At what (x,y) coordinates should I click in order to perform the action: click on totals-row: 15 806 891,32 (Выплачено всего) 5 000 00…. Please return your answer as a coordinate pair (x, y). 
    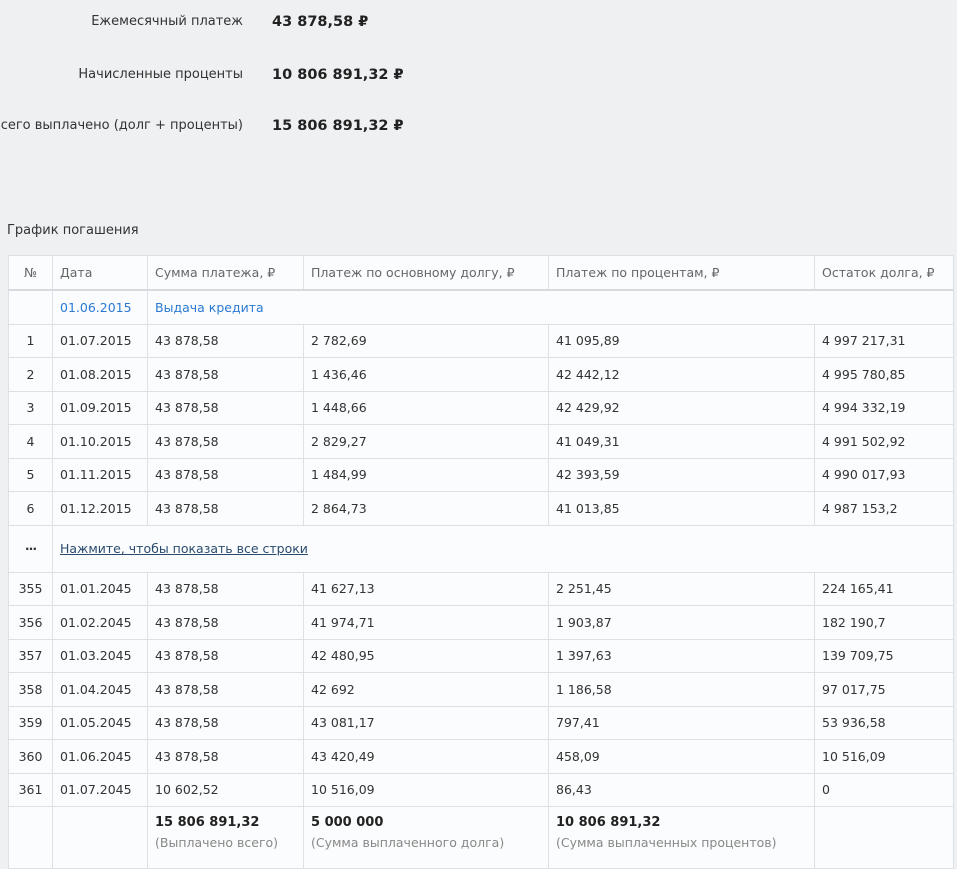
    Looking at the image, I should click on (481, 837).